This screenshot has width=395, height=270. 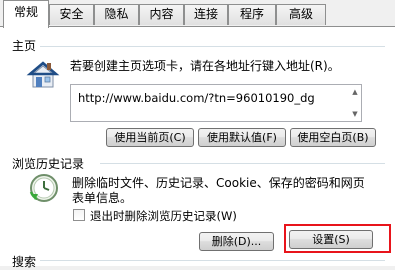 What do you see at coordinates (212, 46) in the screenshot?
I see `home-section-divider` at bounding box center [212, 46].